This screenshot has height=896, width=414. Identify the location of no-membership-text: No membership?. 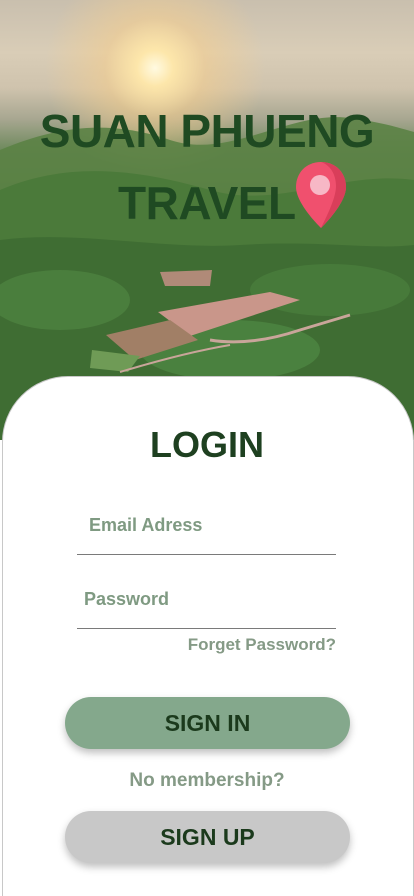
(207, 780).